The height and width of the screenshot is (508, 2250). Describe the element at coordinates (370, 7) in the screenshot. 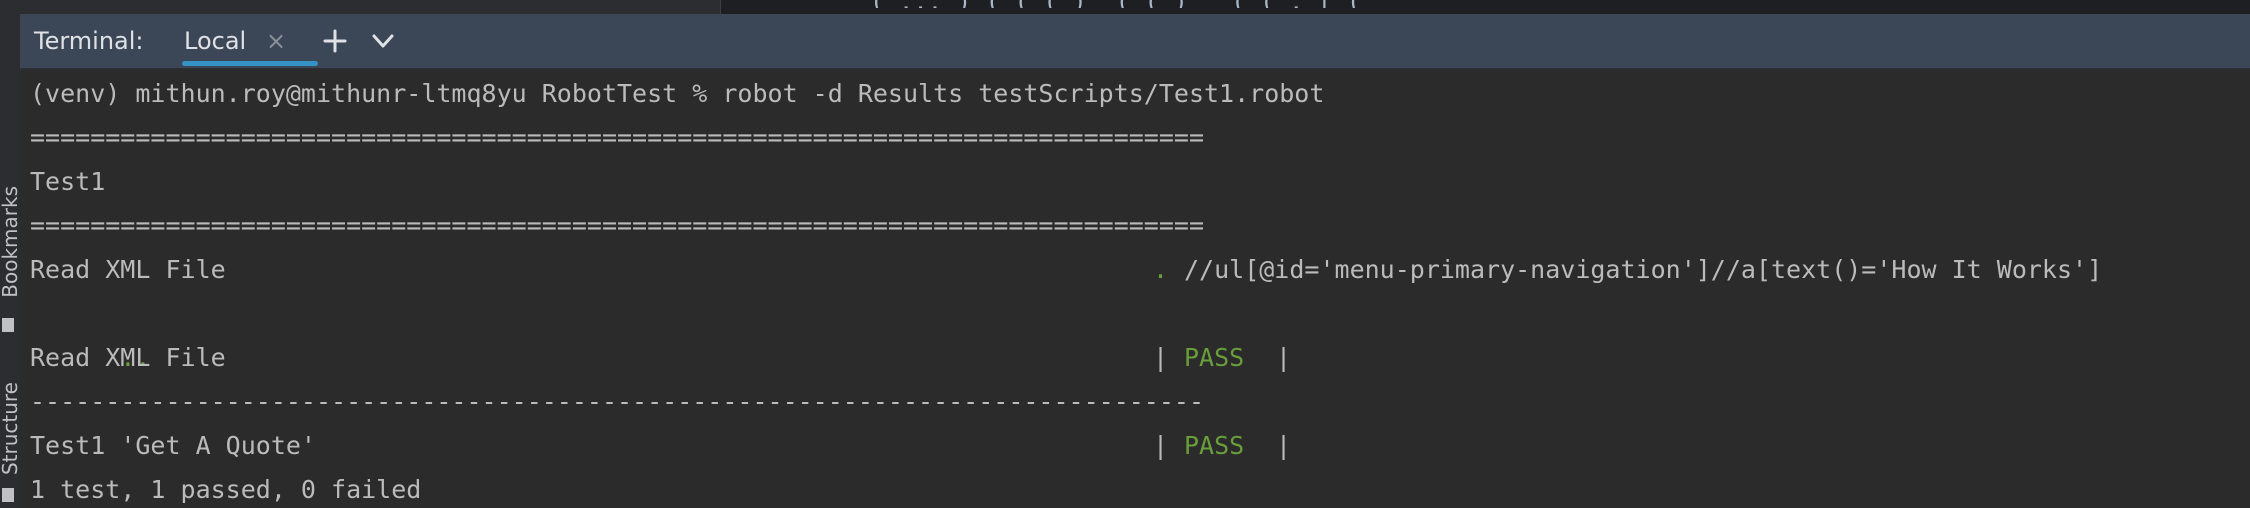

I see `editor-gutter-partial` at that location.